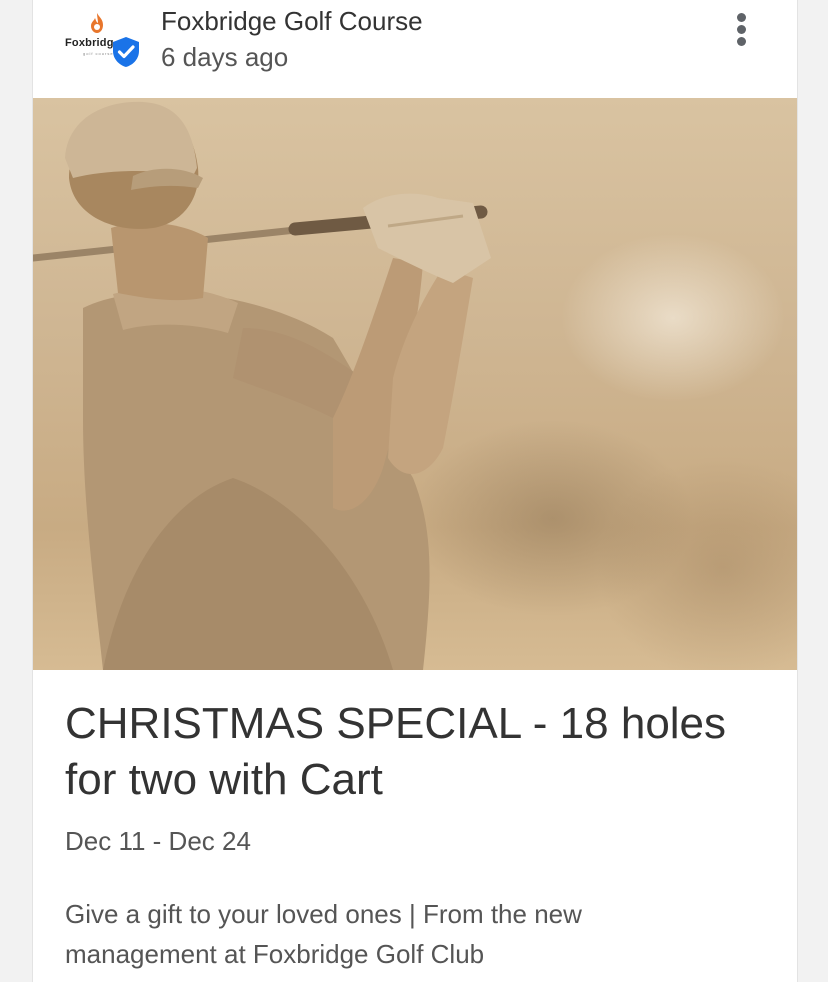 The height and width of the screenshot is (982, 828). What do you see at coordinates (158, 841) in the screenshot?
I see `offer-dates: Dec 11 - Dec 24` at bounding box center [158, 841].